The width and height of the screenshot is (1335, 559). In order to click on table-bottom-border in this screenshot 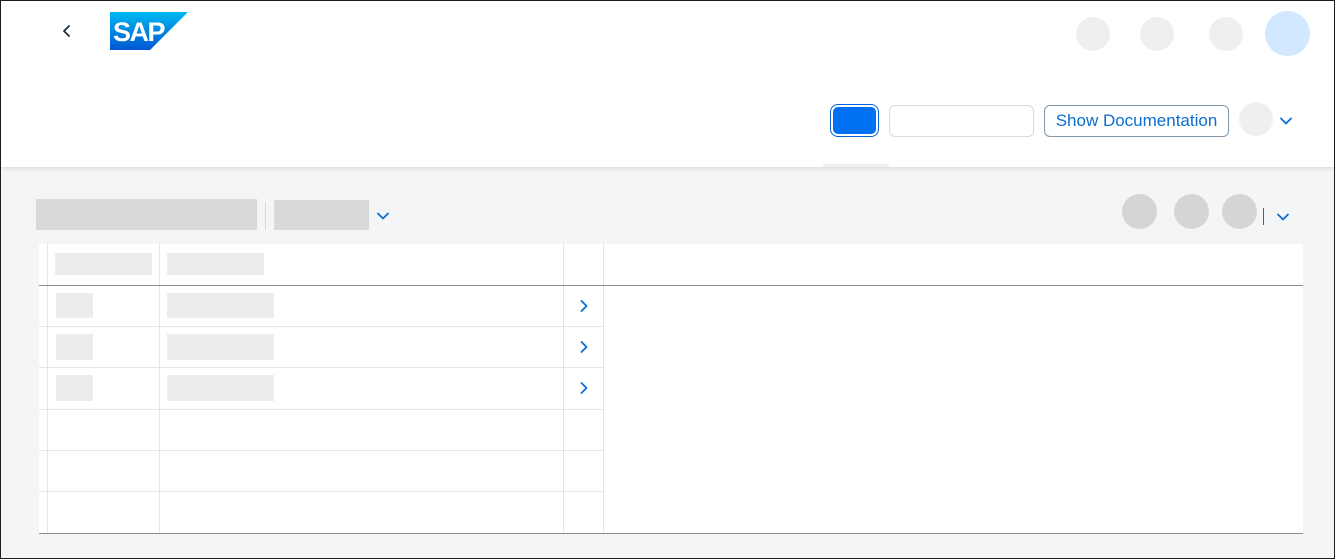, I will do `click(671, 533)`.